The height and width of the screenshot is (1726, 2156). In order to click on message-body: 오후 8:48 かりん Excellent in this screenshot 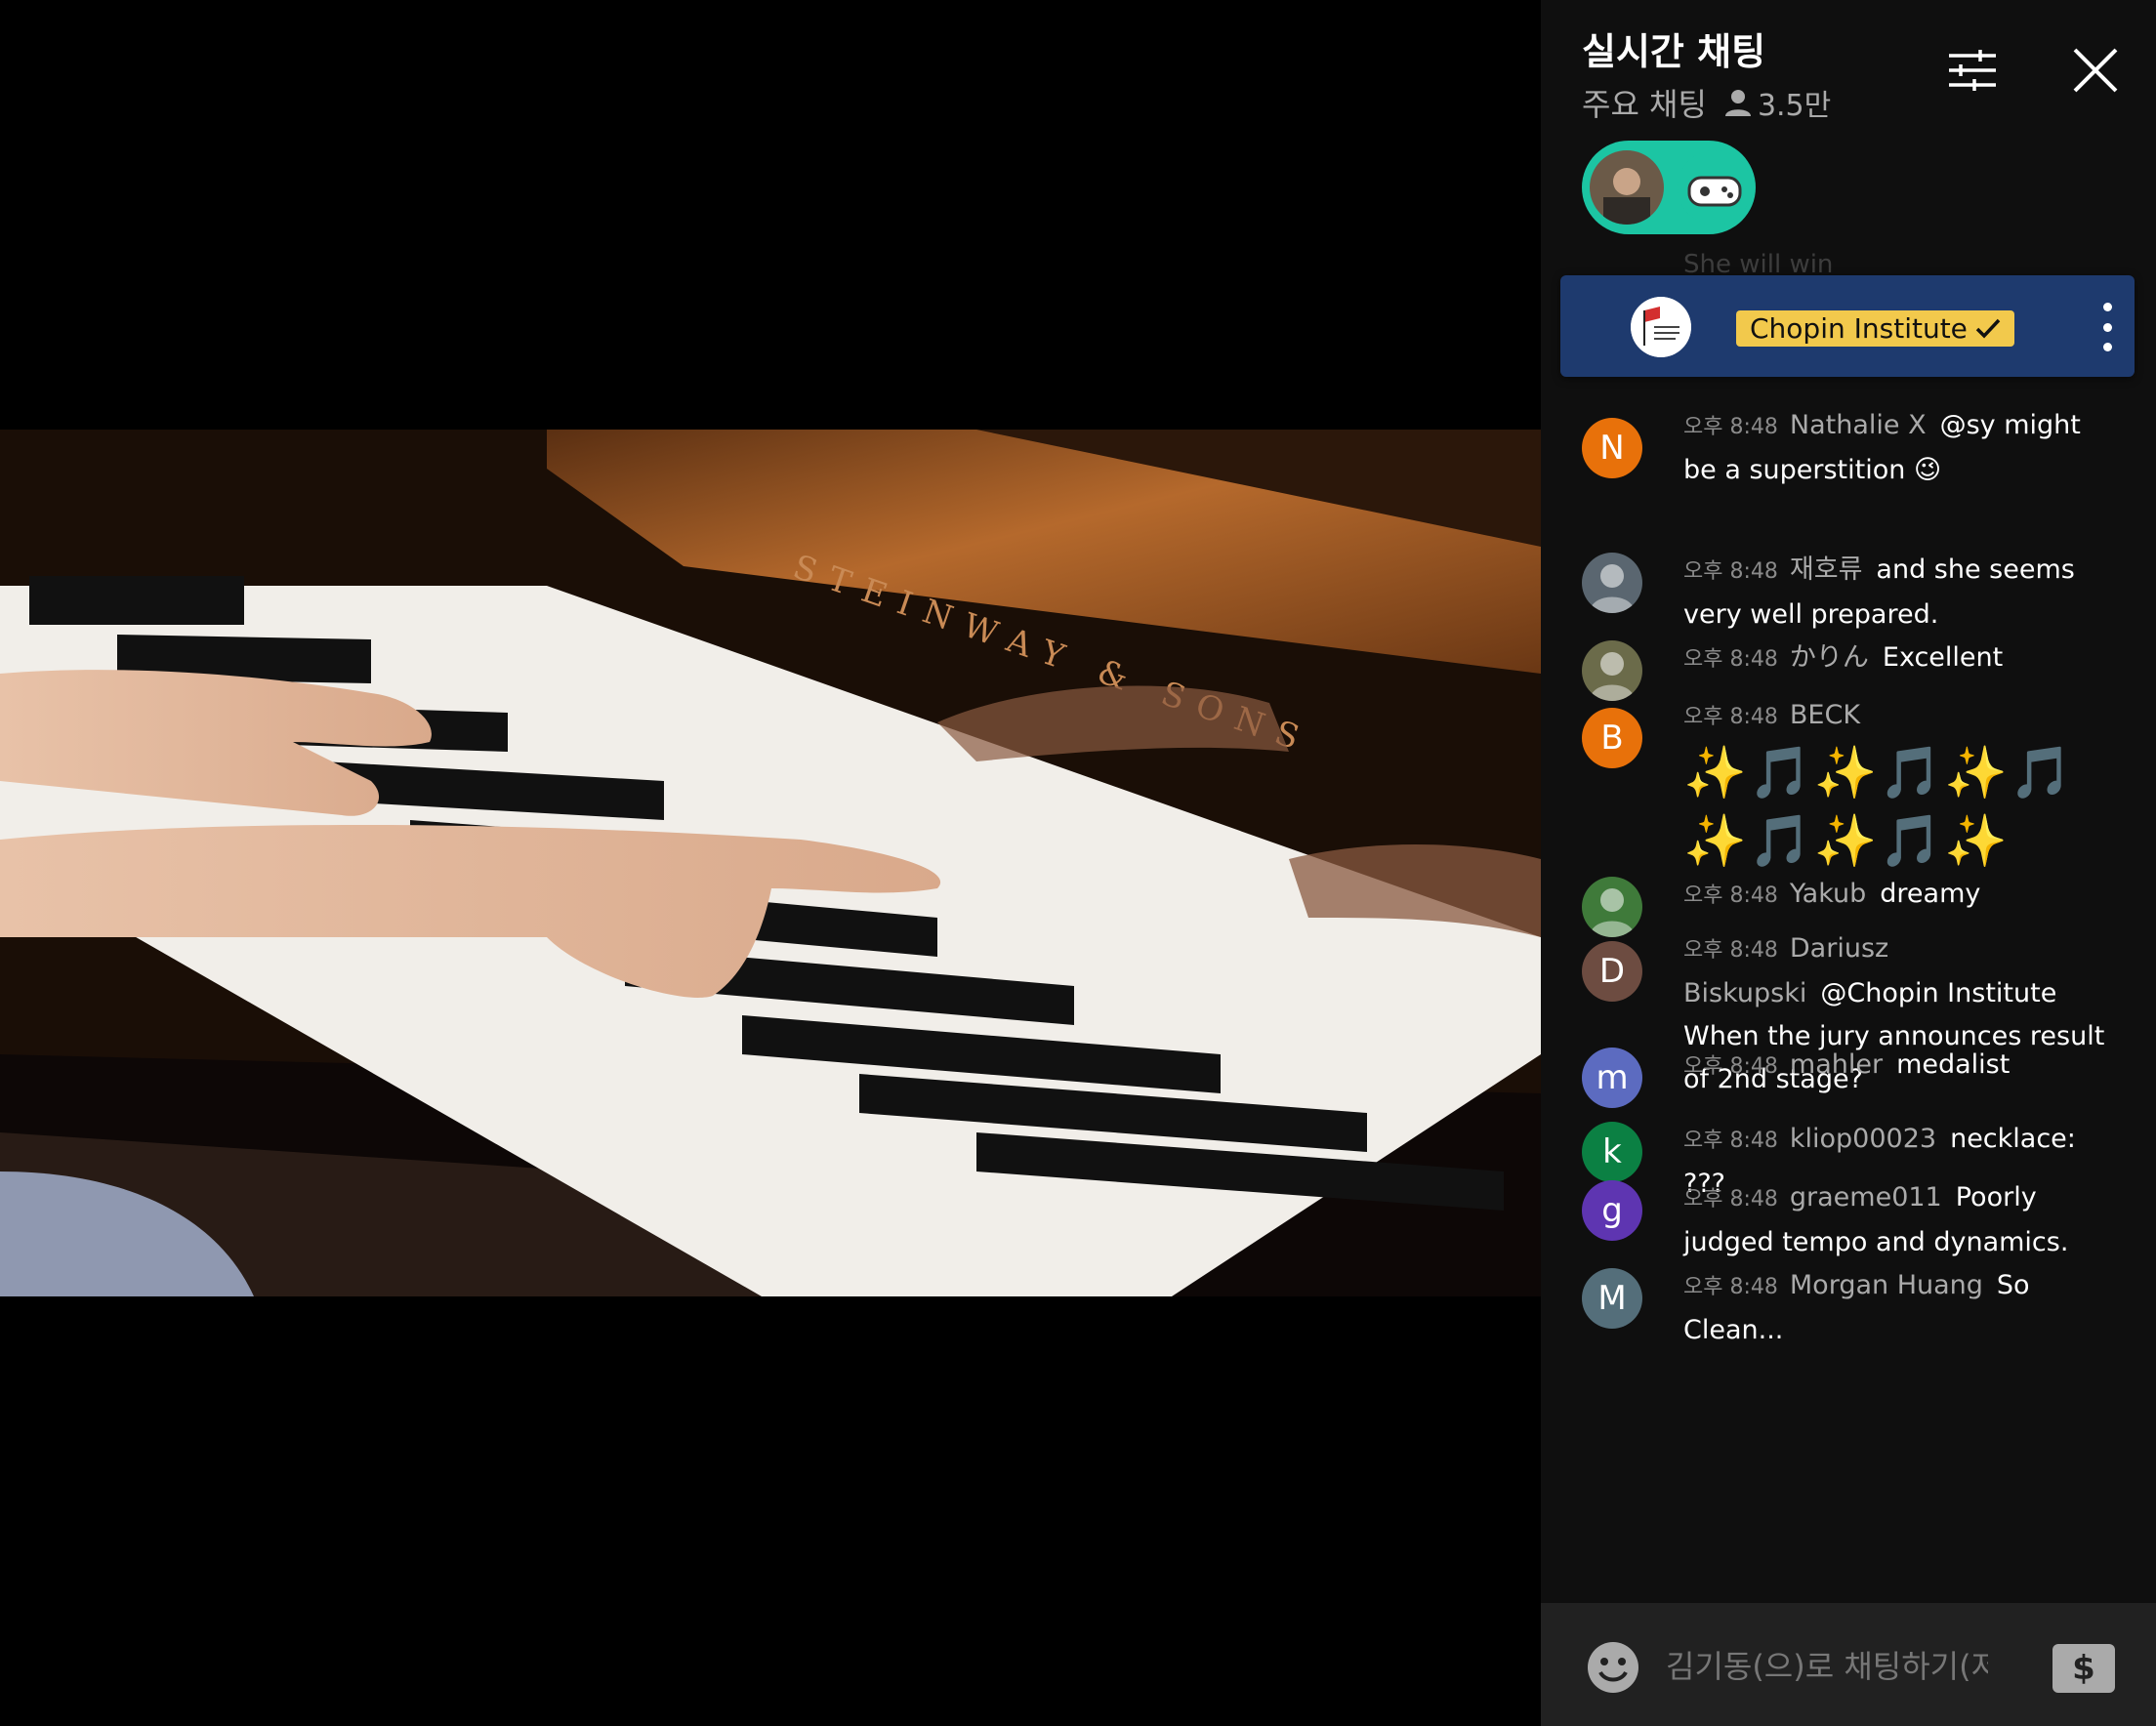, I will do `click(1898, 659)`.